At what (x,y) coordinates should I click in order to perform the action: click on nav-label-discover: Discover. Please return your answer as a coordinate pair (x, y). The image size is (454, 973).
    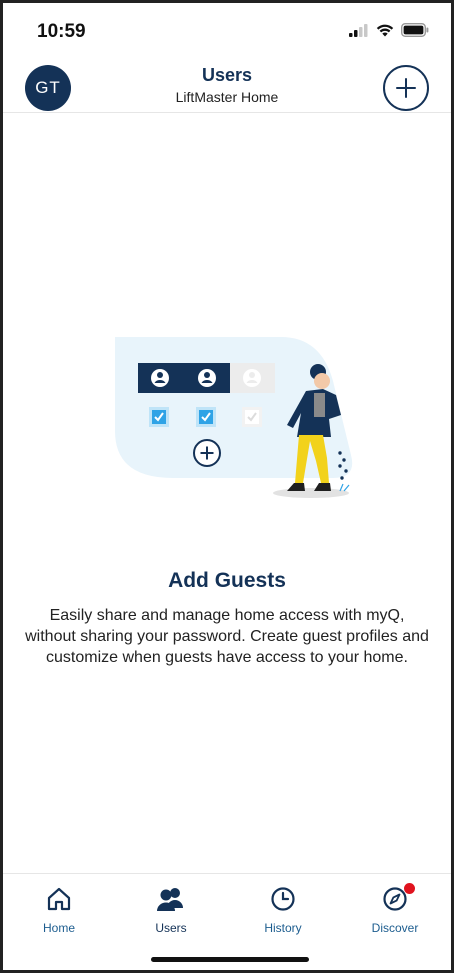
    Looking at the image, I should click on (395, 928).